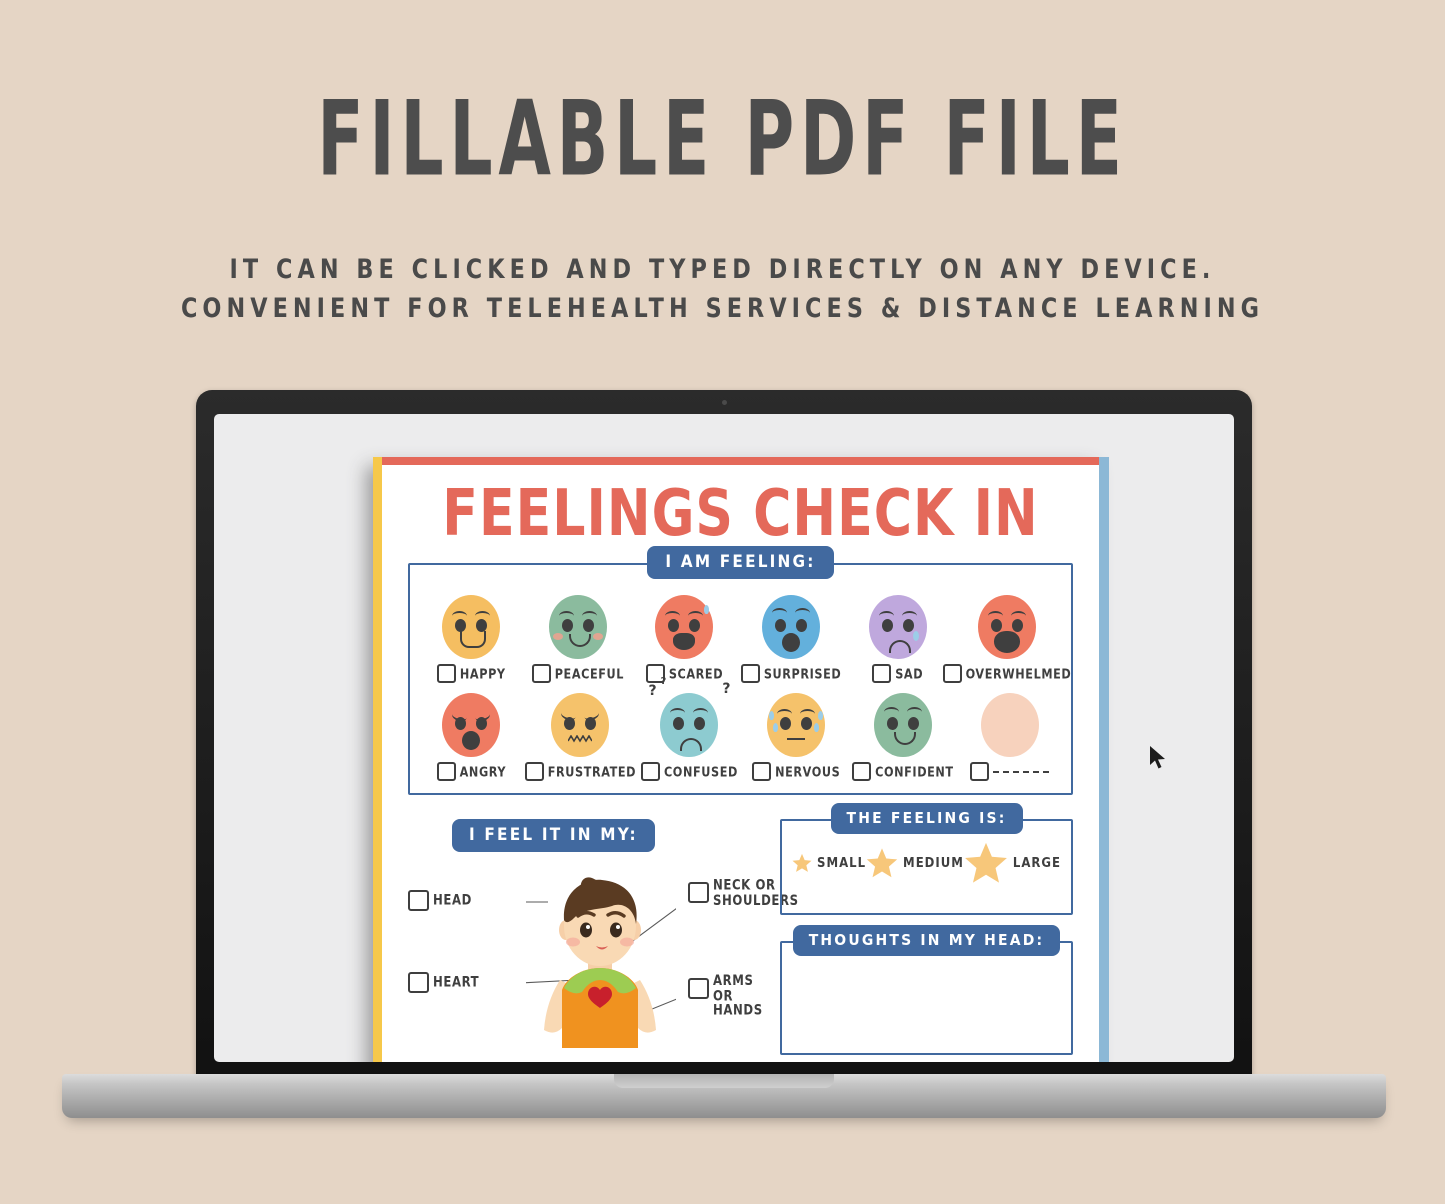  What do you see at coordinates (377, 759) in the screenshot?
I see `page-edge-left` at bounding box center [377, 759].